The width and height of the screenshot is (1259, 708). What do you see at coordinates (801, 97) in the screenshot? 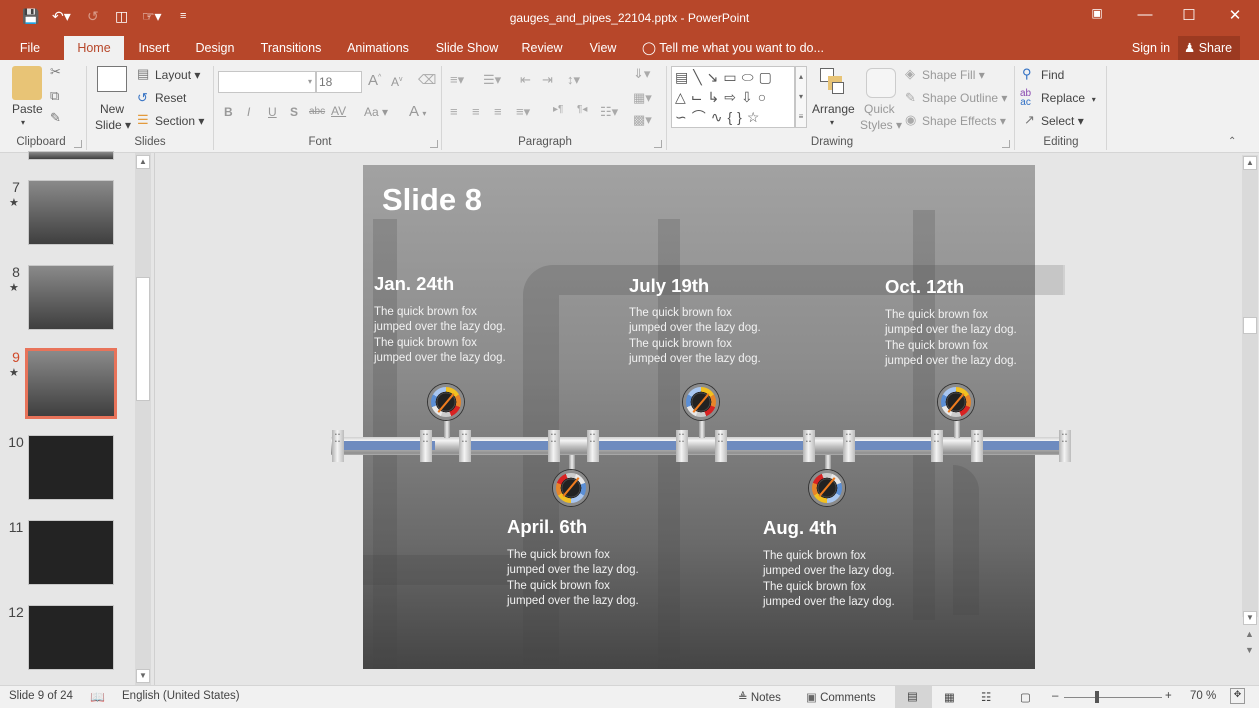
I see `shapes-gallery-scroll: ▴ ▾ ≡` at bounding box center [801, 97].